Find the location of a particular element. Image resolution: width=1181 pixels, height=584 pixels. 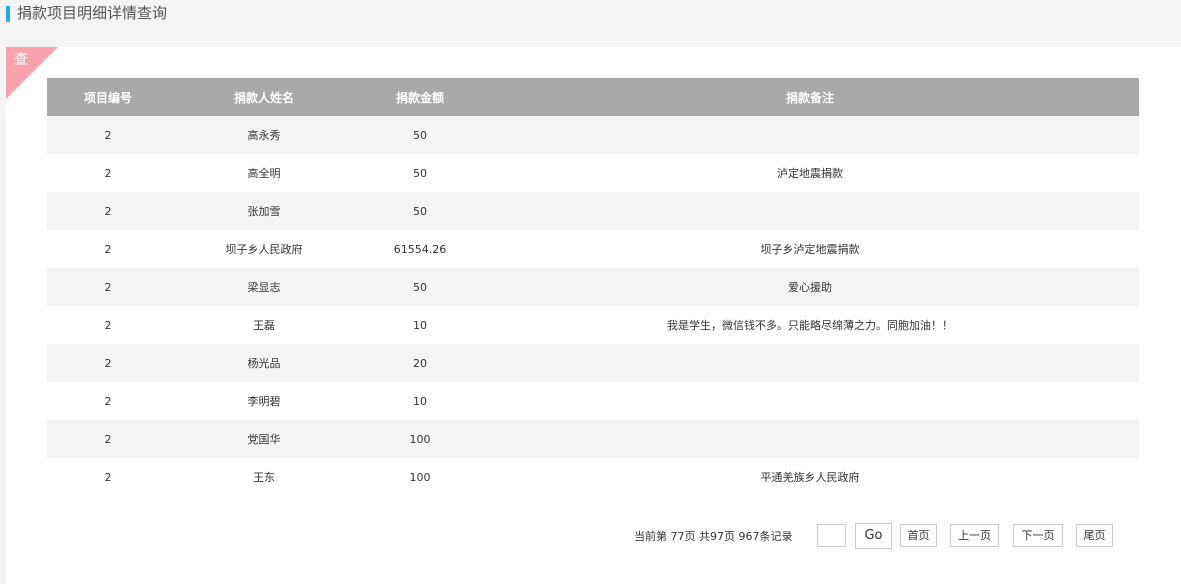

table-header-row: 项目编号 捐款人姓名 捐款金额 捐款备注 is located at coordinates (593, 97).